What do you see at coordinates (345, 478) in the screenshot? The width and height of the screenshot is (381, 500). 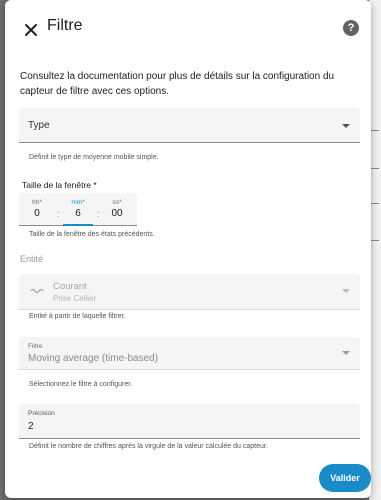 I see `submit-button: Valider` at bounding box center [345, 478].